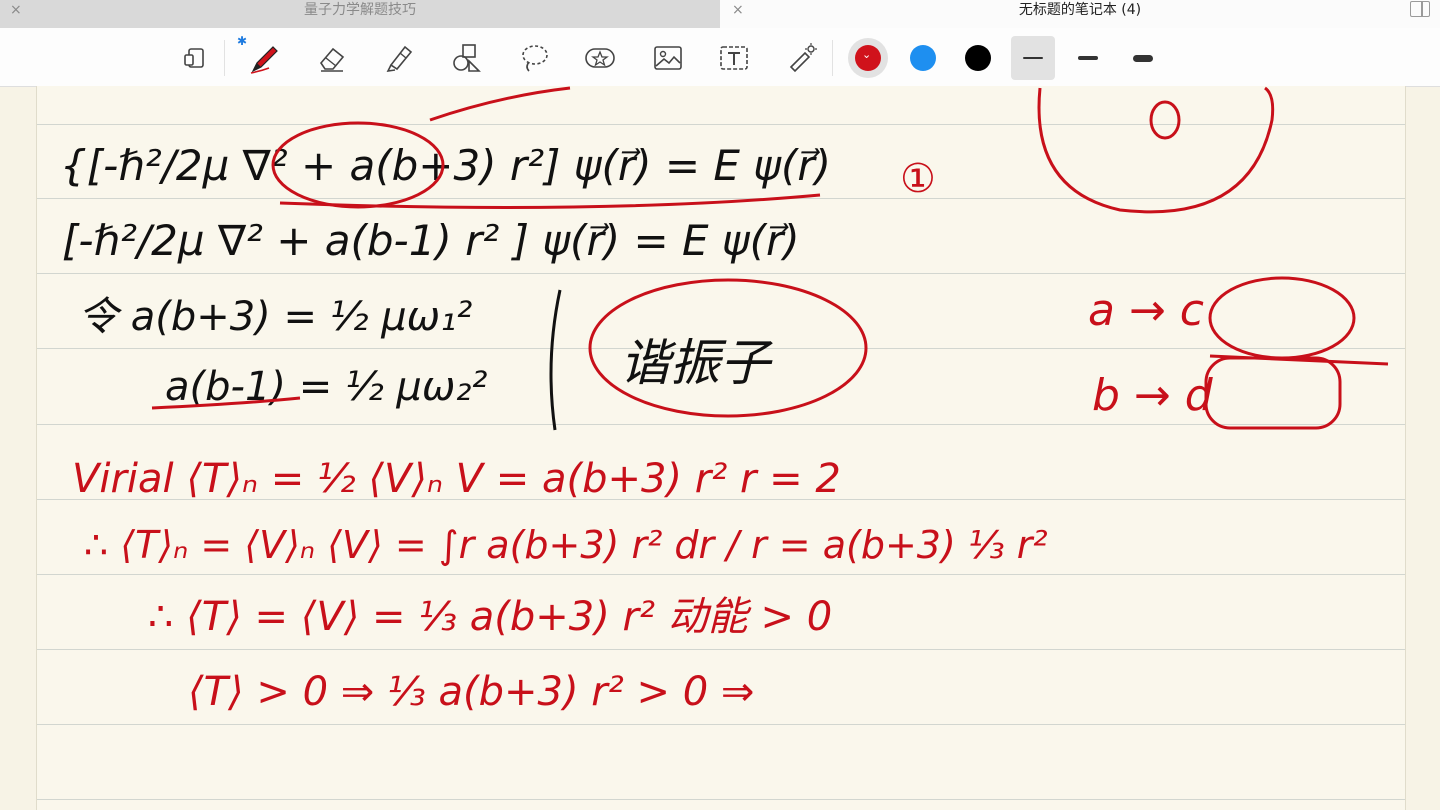  Describe the element at coordinates (923, 58) in the screenshot. I see `color-blue-swatch` at that location.